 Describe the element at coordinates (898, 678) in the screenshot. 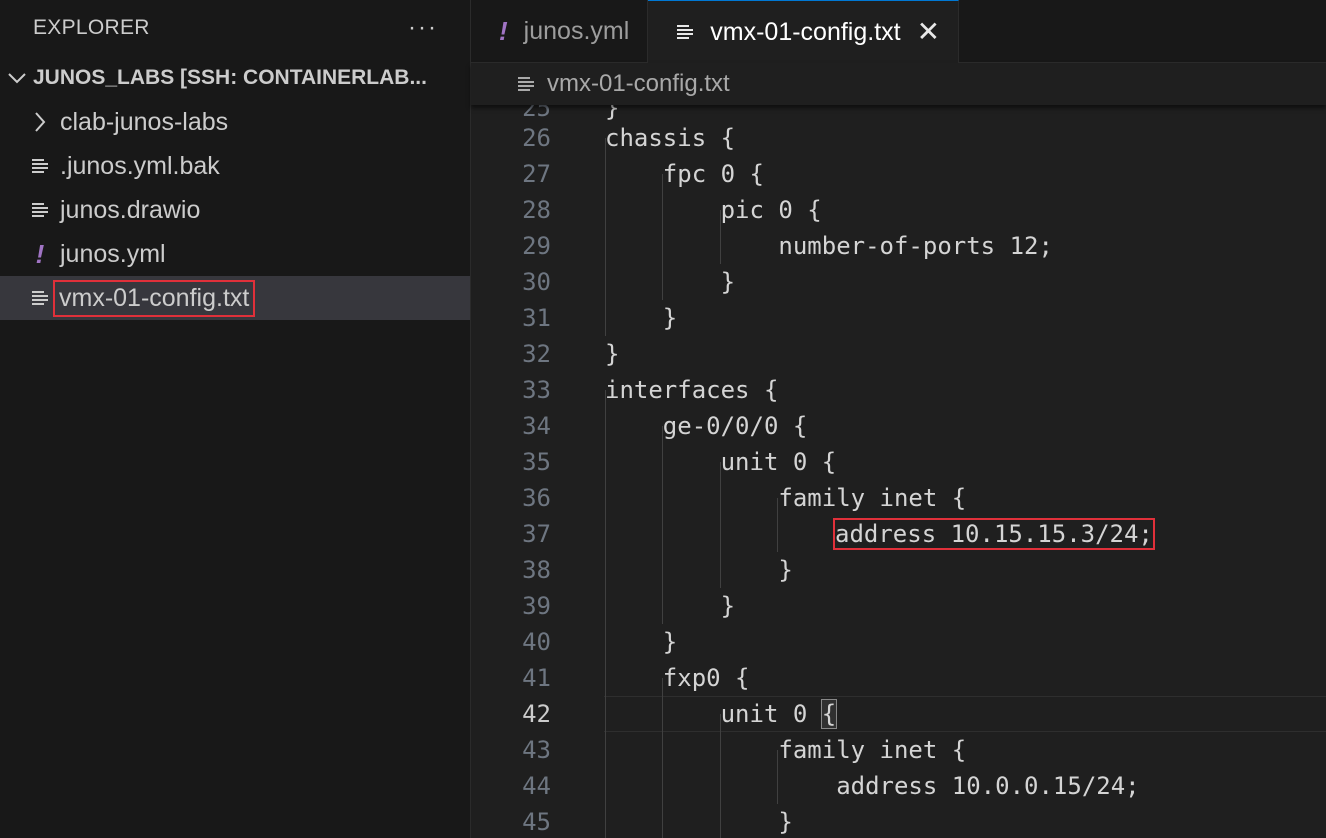

I see `code-line: 41 fxp0 {` at that location.